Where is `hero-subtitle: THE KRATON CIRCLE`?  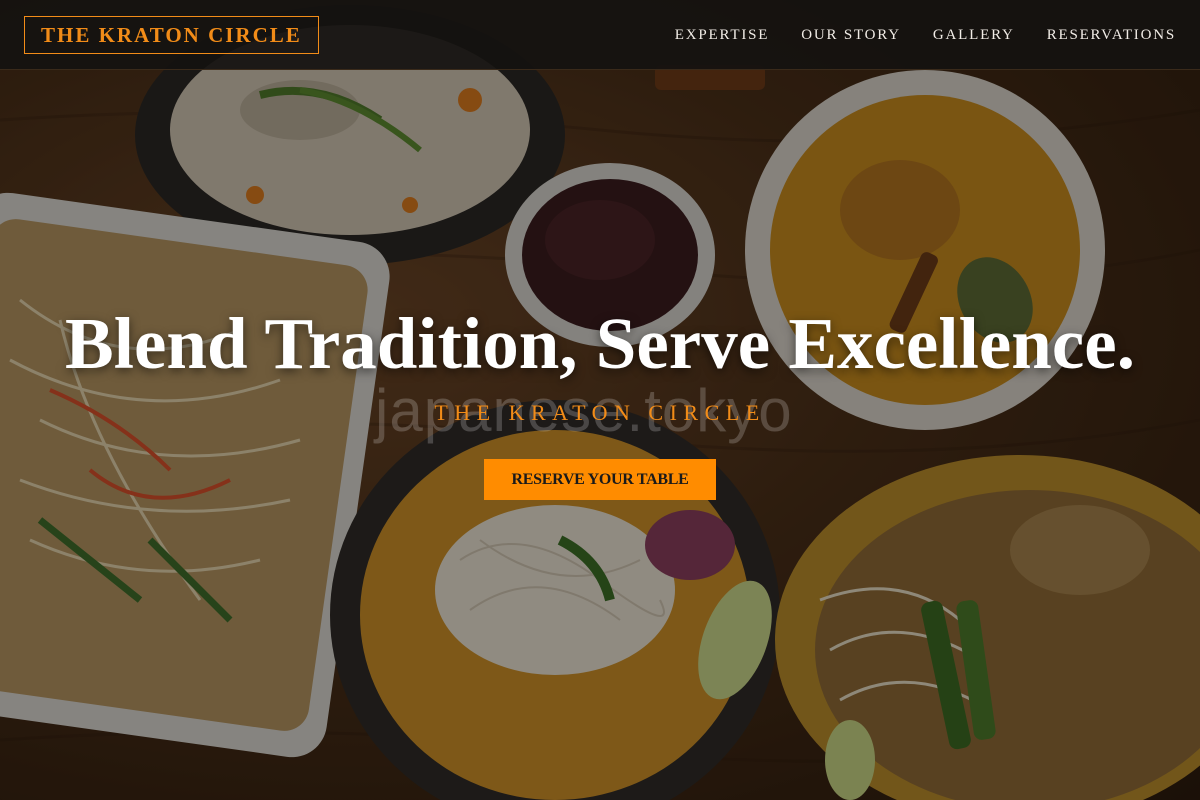 hero-subtitle: THE KRATON CIRCLE is located at coordinates (600, 412).